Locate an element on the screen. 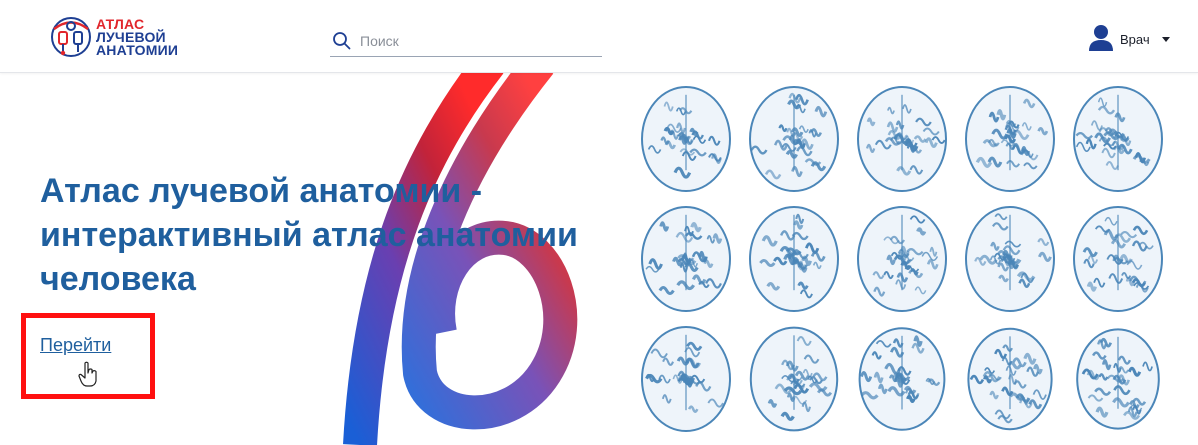 The height and width of the screenshot is (445, 1198). caret-down-icon is located at coordinates (1166, 39).